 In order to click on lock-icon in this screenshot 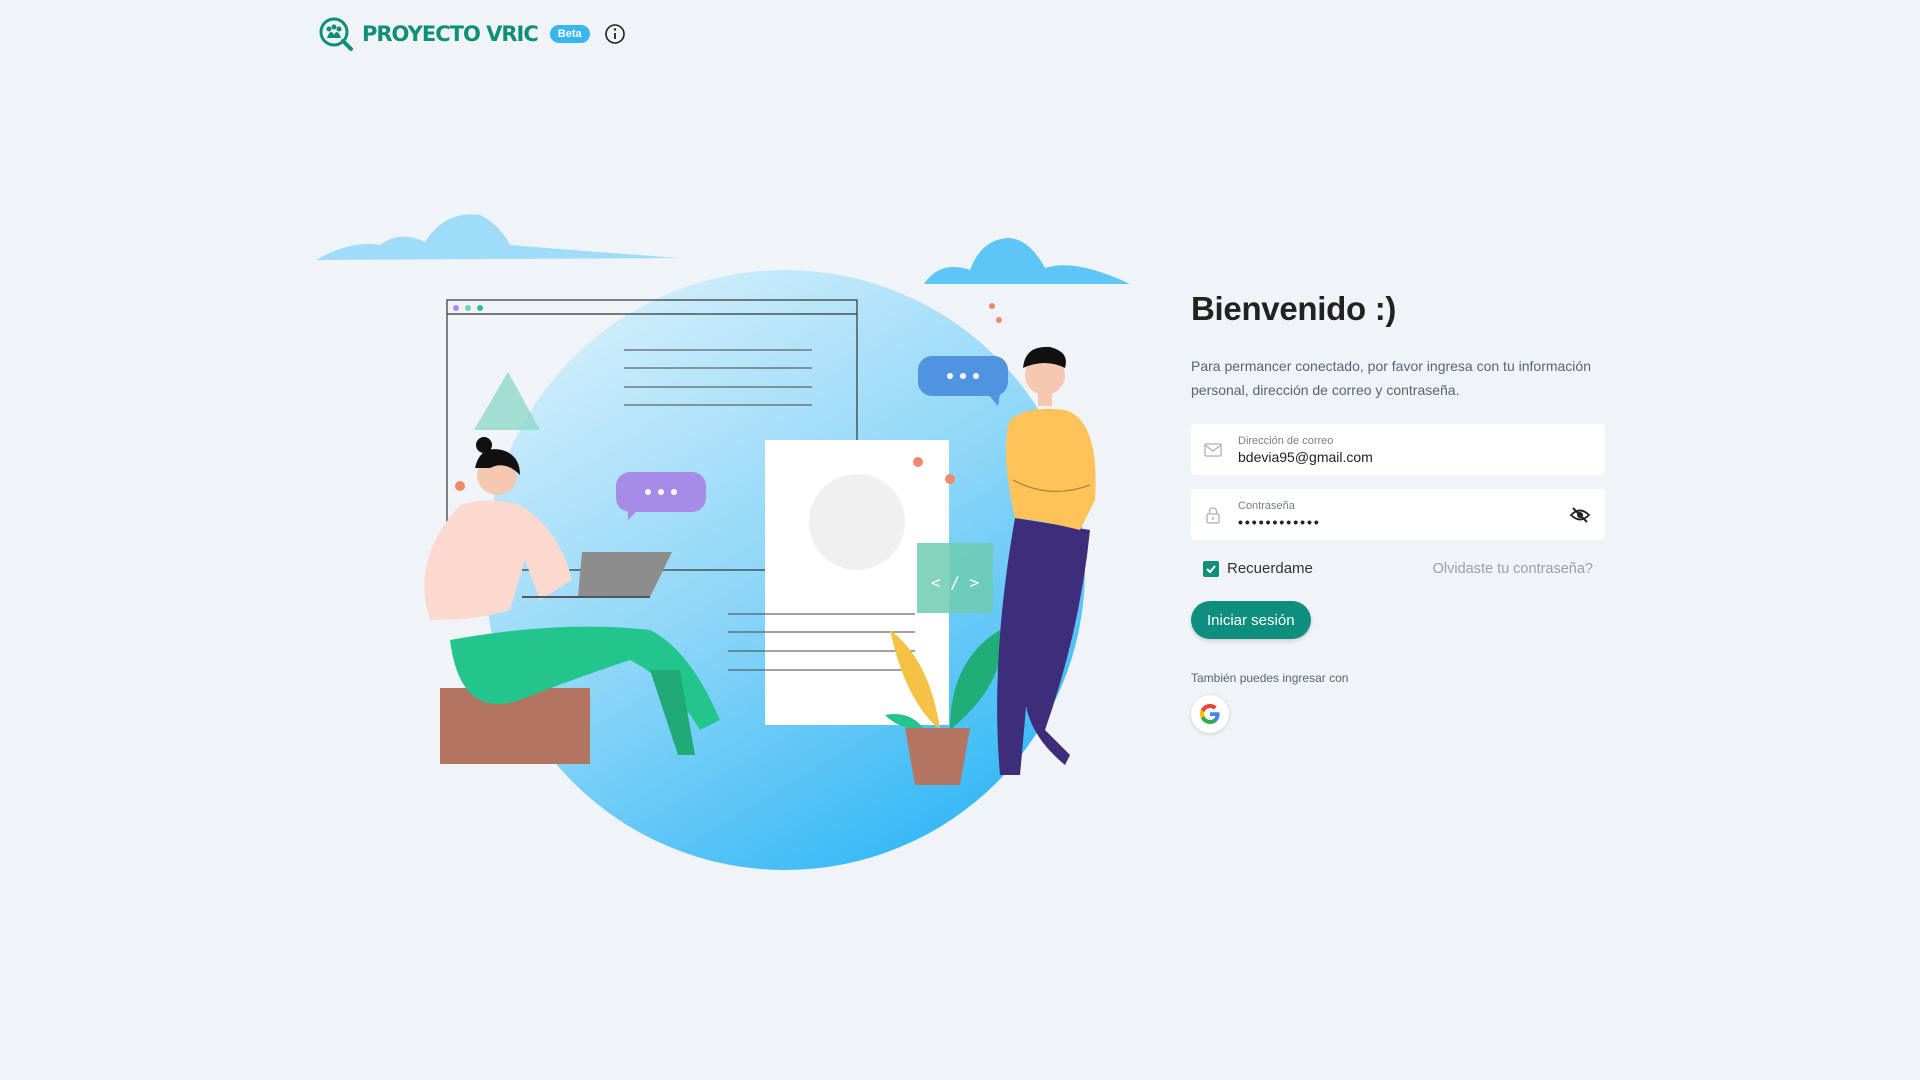, I will do `click(1213, 515)`.